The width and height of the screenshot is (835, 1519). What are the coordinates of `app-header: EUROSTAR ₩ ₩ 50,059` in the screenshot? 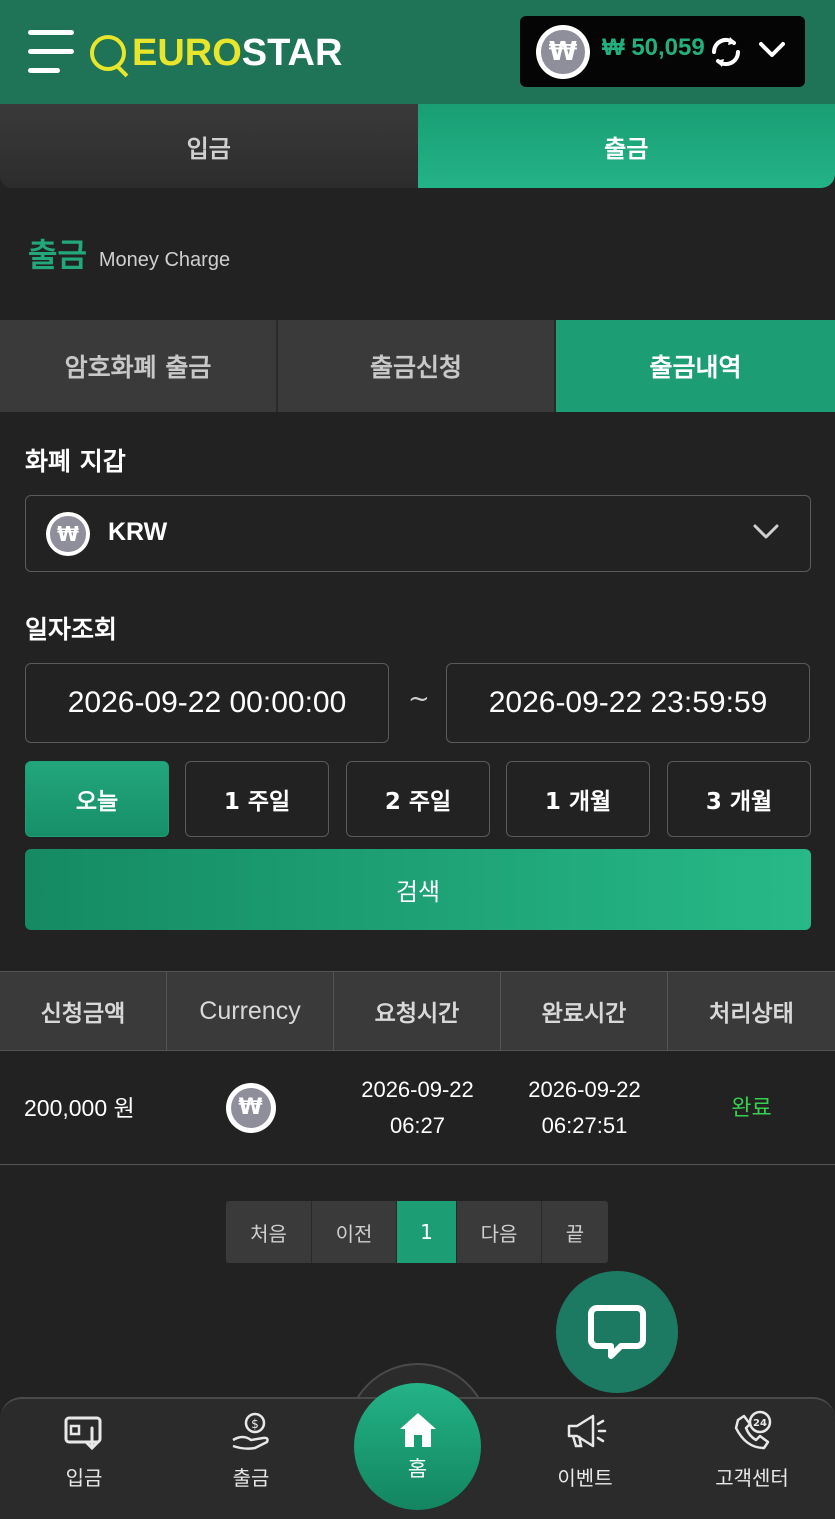 It's located at (417, 52).